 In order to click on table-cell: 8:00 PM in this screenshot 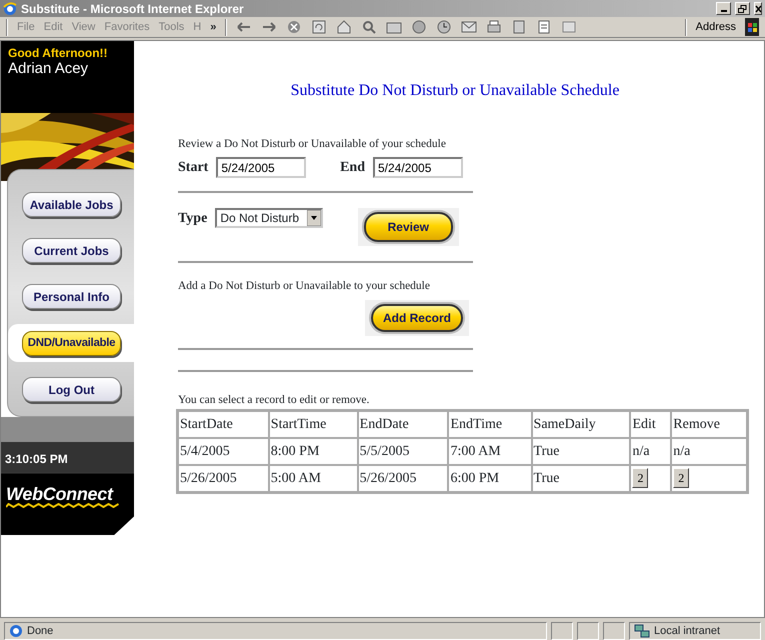, I will do `click(313, 451)`.